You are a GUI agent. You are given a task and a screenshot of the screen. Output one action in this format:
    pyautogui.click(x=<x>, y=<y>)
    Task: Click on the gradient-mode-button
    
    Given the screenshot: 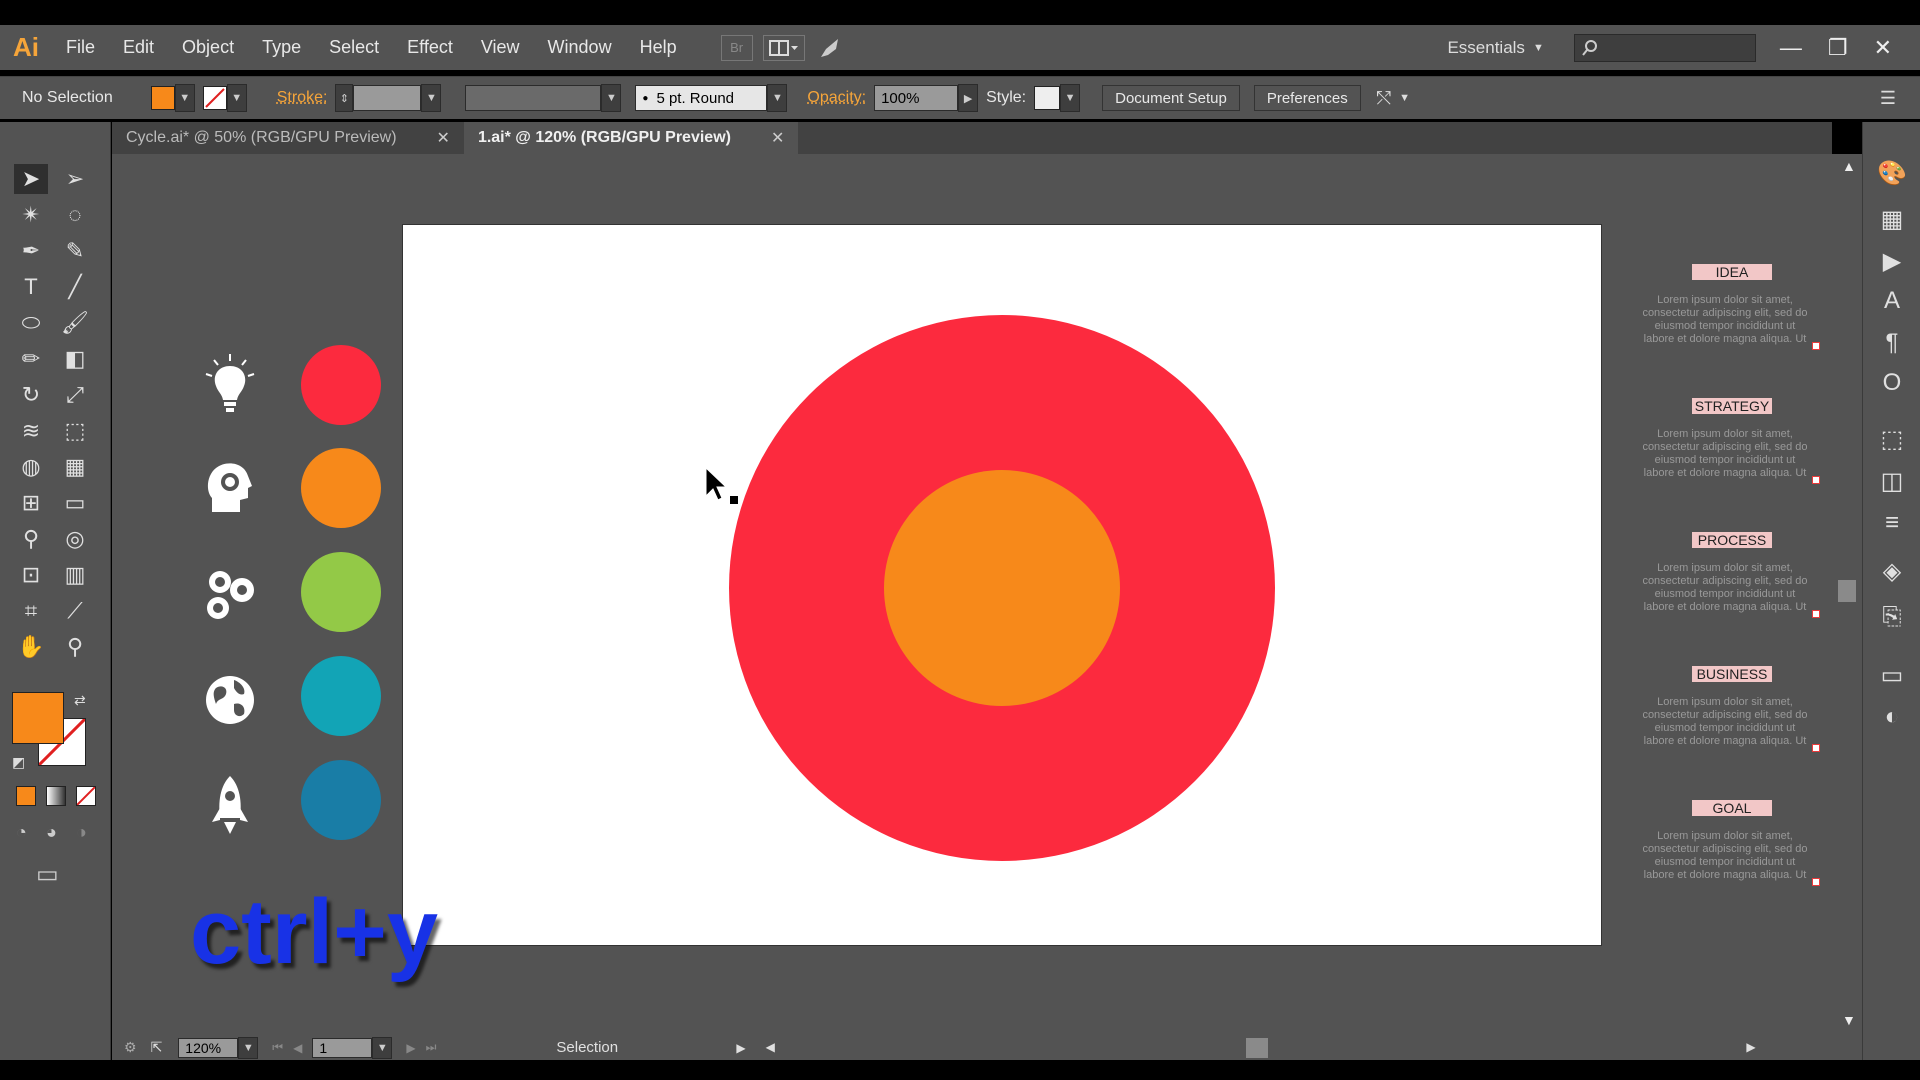 What is the action you would take?
    pyautogui.click(x=56, y=796)
    